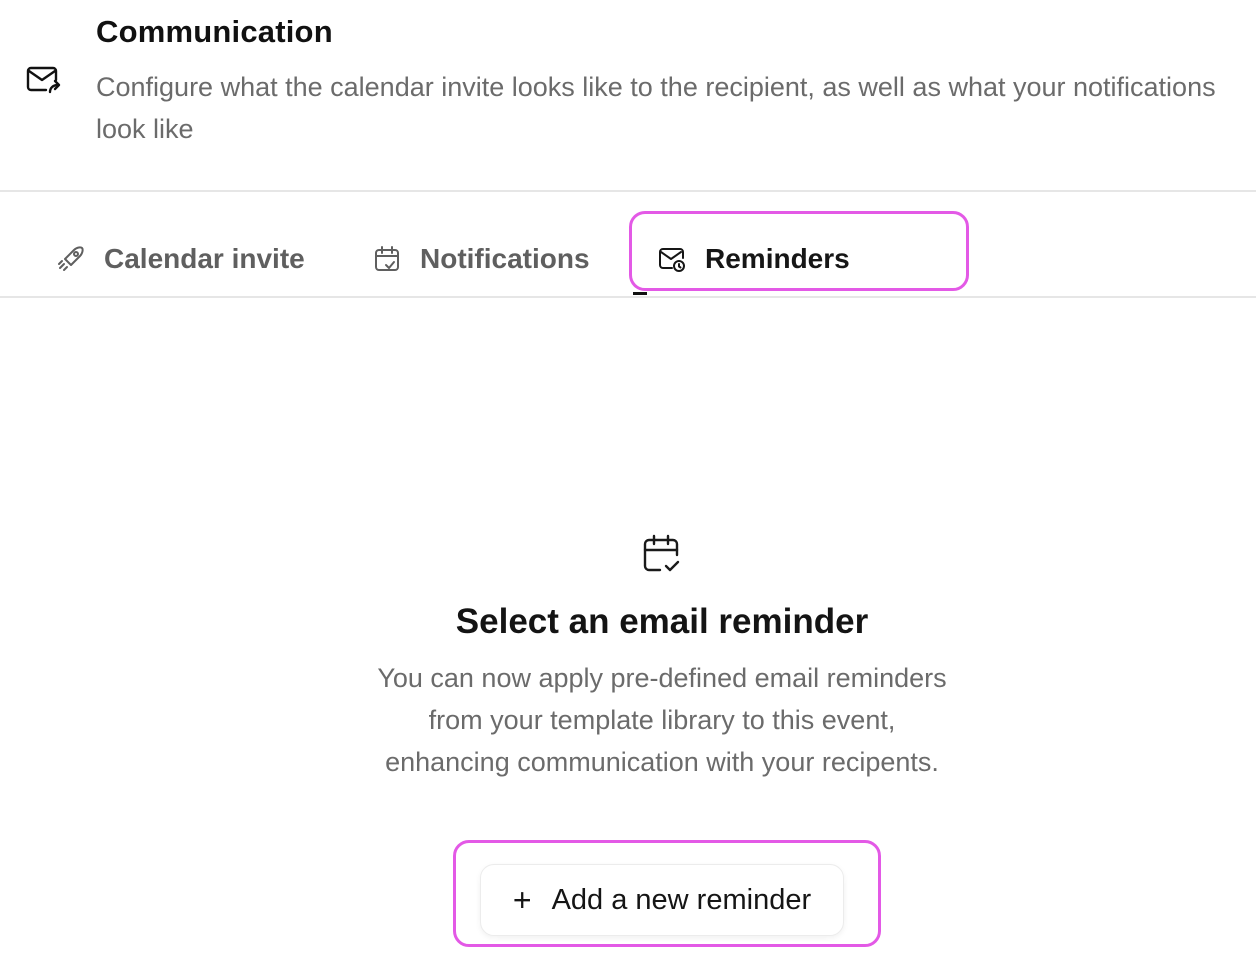 Image resolution: width=1256 pixels, height=966 pixels. I want to click on tab-calendar-invite: Calendar invite, so click(180, 259).